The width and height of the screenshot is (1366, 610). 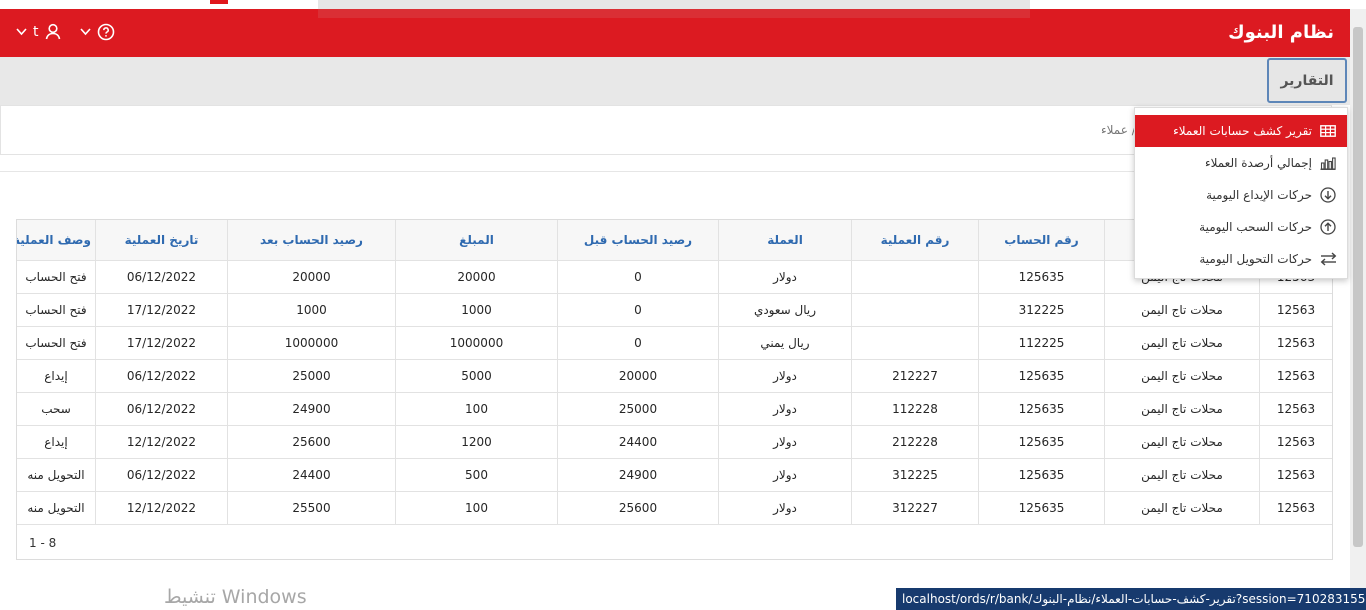 I want to click on table-cell: سحب, so click(x=56, y=409).